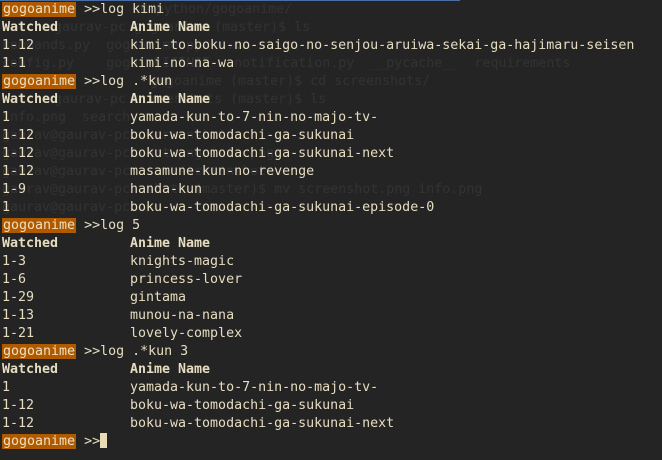  I want to click on prompt-line: gogoanime >>, so click(332, 442).